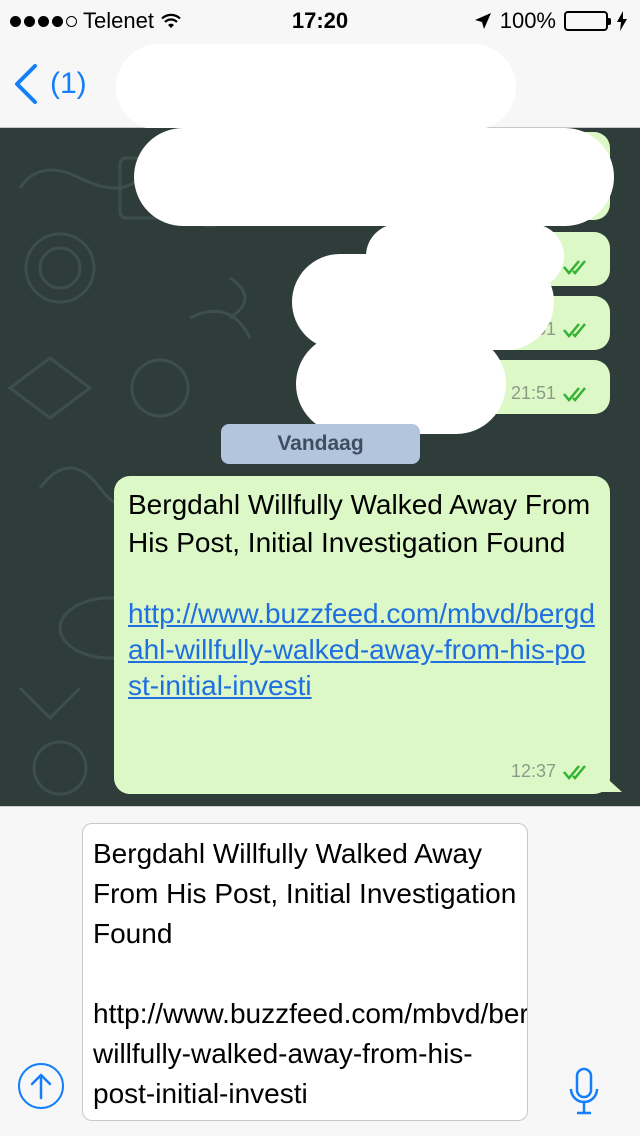 The width and height of the screenshot is (640, 1136). I want to click on message-meta: 12:37, so click(552, 771).